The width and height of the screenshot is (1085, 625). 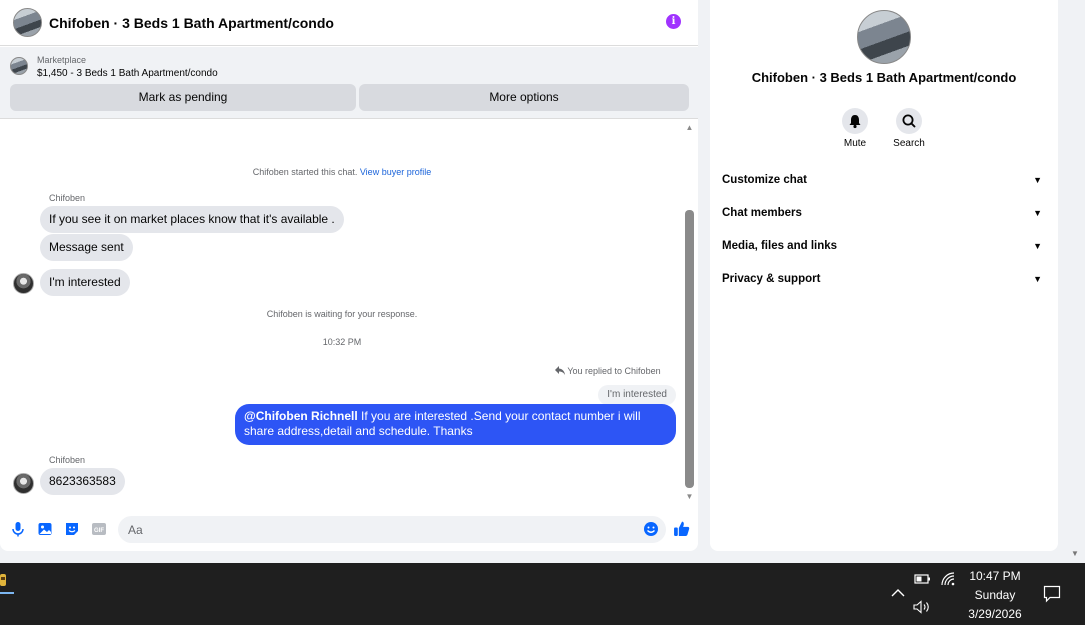 What do you see at coordinates (855, 143) in the screenshot?
I see `mute-label: Mute` at bounding box center [855, 143].